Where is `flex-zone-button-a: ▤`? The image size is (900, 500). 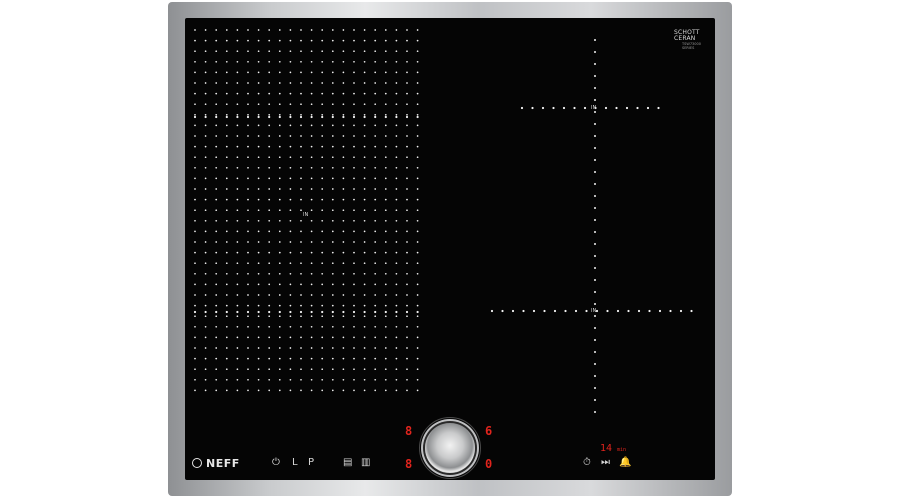
flex-zone-button-a: ▤ is located at coordinates (347, 462).